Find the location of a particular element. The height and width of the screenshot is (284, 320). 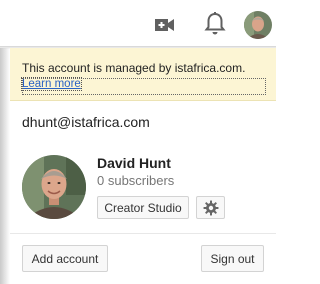

panel-left-shadow is located at coordinates (5, 166).